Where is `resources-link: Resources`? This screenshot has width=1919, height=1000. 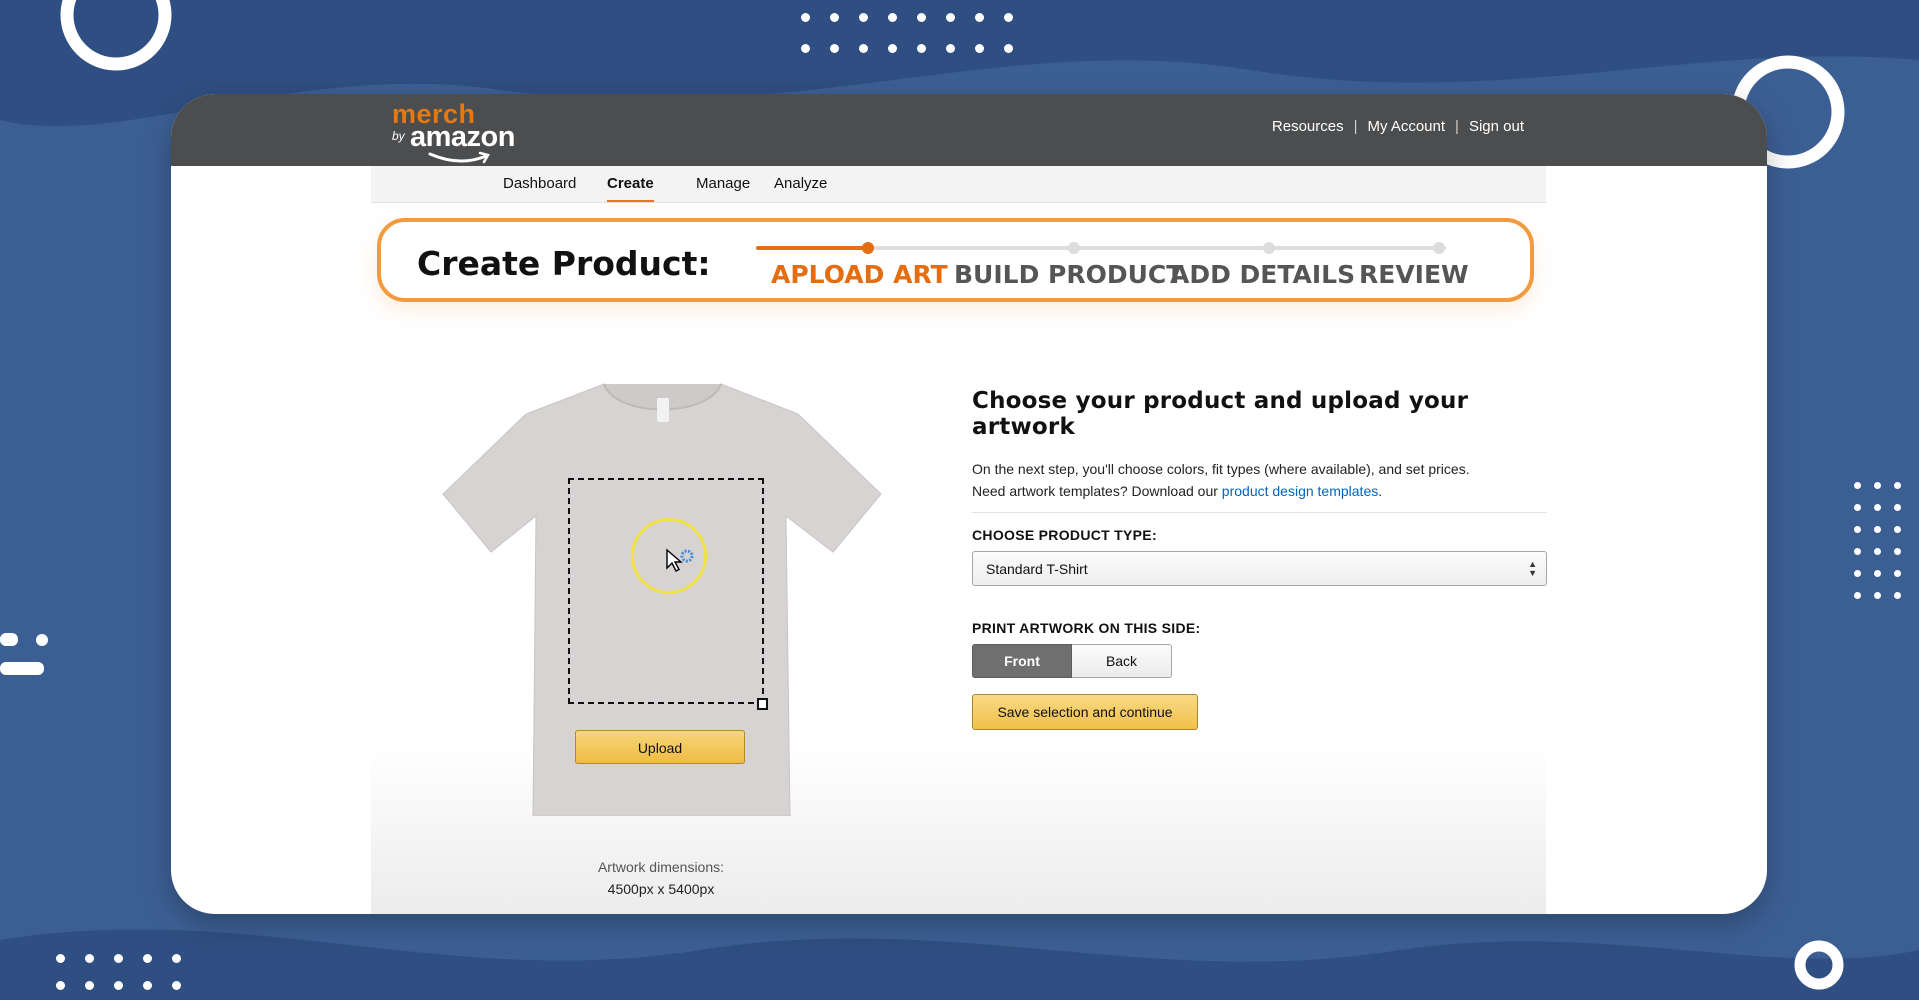
resources-link: Resources is located at coordinates (1308, 126).